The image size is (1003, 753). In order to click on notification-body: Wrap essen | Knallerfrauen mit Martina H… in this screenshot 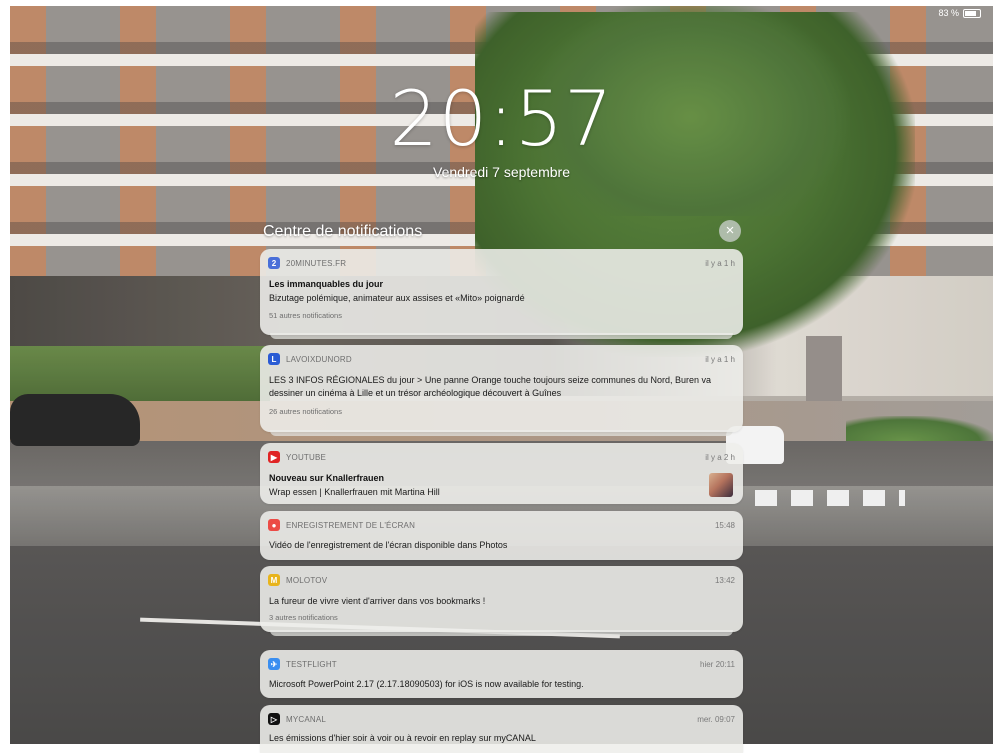, I will do `click(354, 492)`.